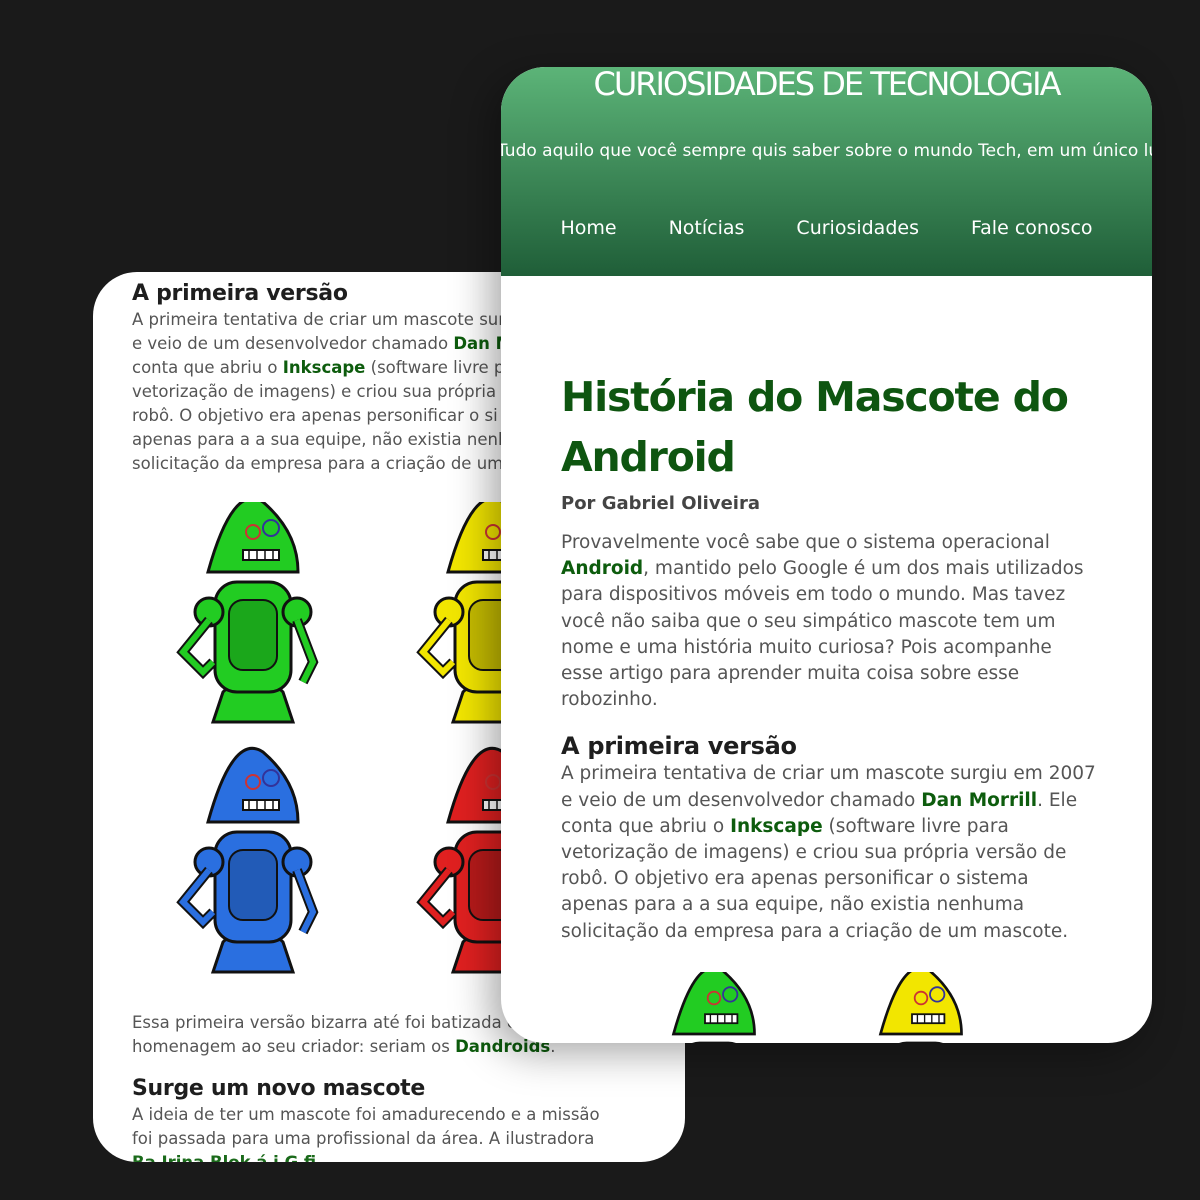  I want to click on back-section2-heading: Surge um novo mascote, so click(278, 1088).